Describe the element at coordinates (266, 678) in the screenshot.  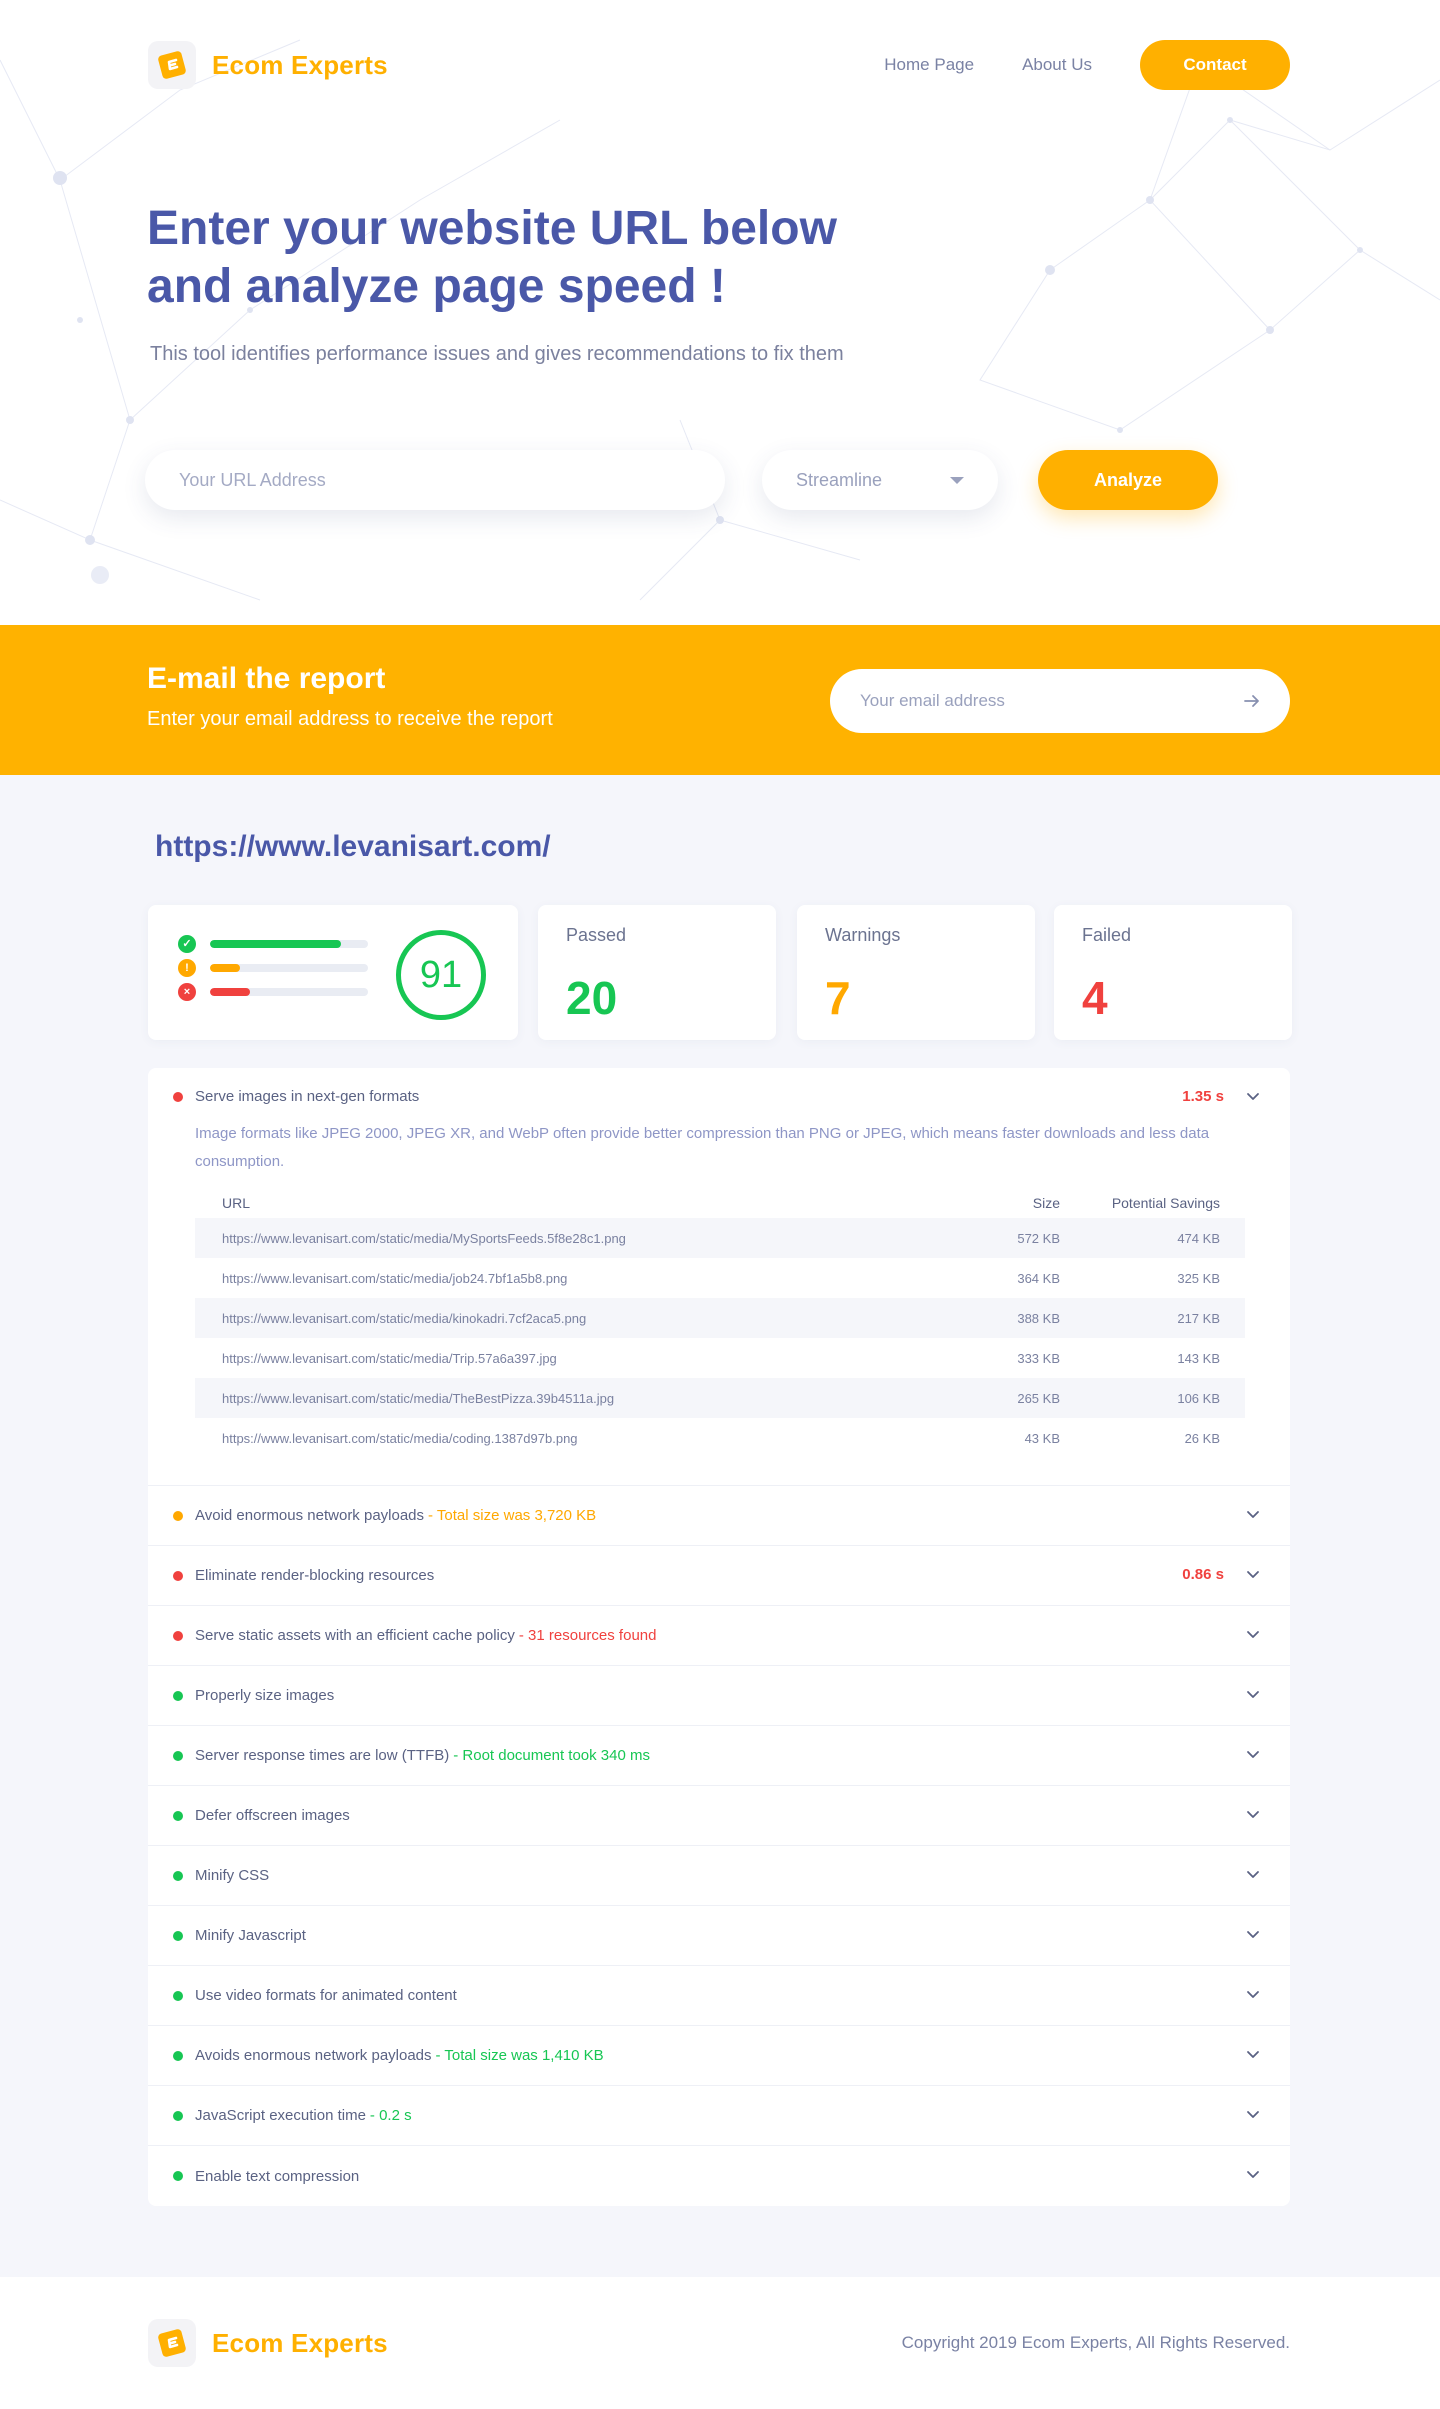
I see `email-title: E-mail the report` at that location.